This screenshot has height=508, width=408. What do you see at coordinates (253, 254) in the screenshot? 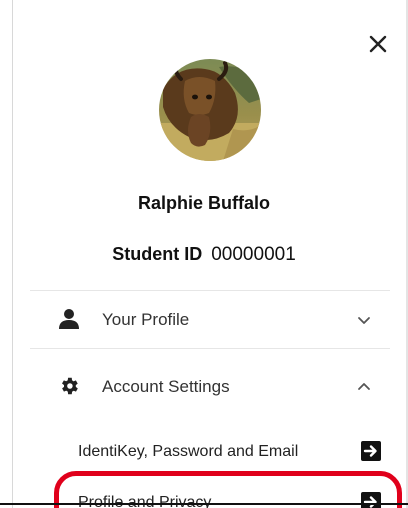
I see `student-id-value: 00000001` at bounding box center [253, 254].